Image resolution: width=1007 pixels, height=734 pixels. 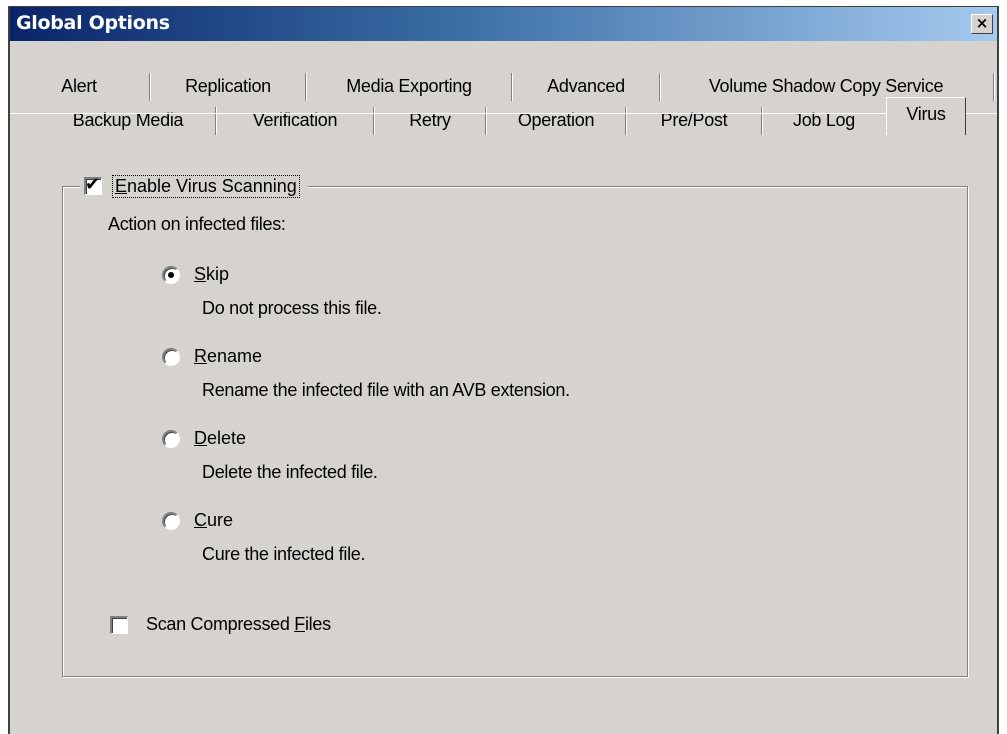 What do you see at coordinates (121, 185) in the screenshot?
I see `mnemonic-char: E` at bounding box center [121, 185].